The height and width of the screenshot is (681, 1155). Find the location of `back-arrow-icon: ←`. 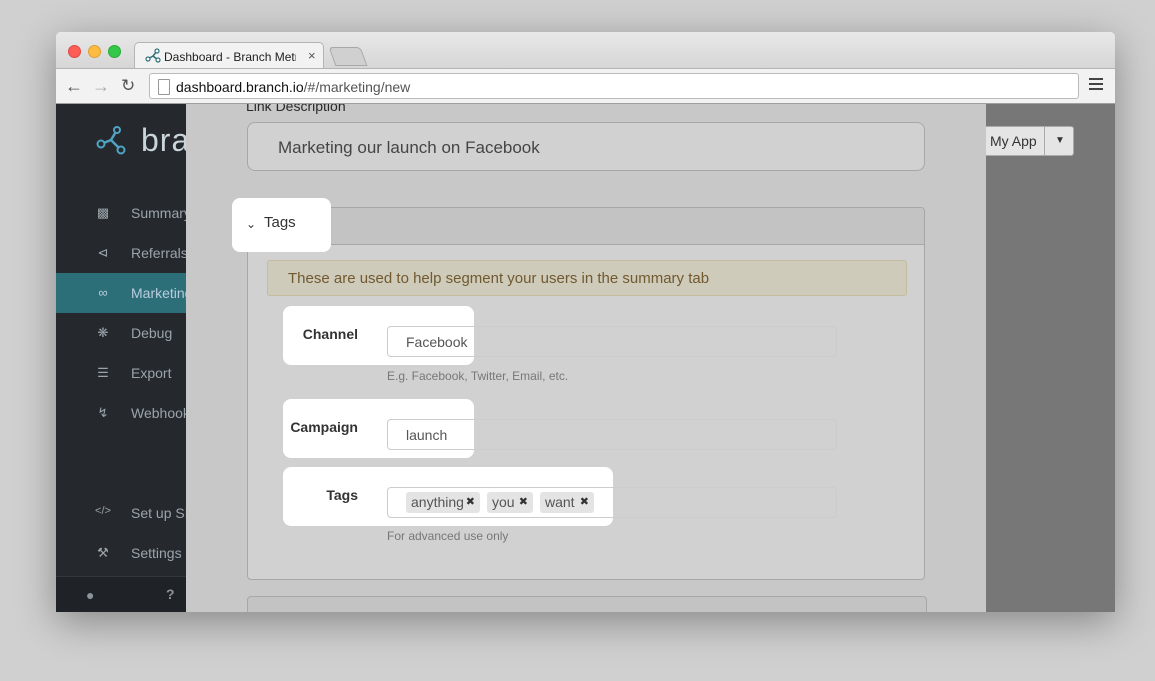

back-arrow-icon: ← is located at coordinates (74, 86).